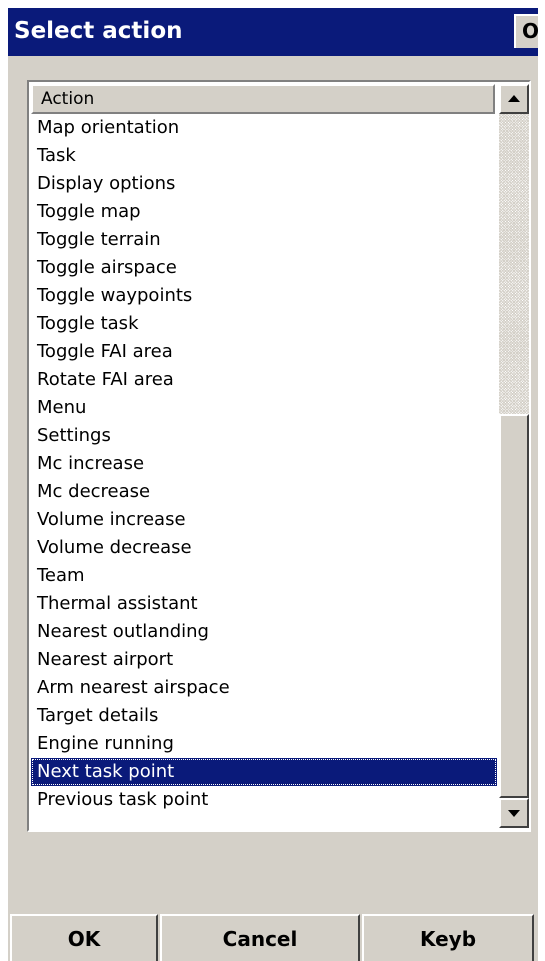 The width and height of the screenshot is (545, 961). Describe the element at coordinates (98, 31) in the screenshot. I see `dialog-title: Select action` at that location.